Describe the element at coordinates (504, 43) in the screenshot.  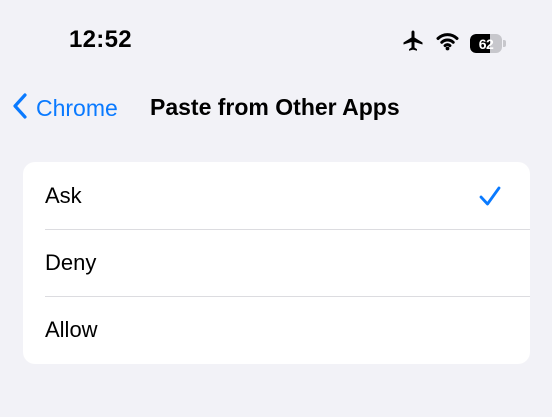
I see `battery-cap` at that location.